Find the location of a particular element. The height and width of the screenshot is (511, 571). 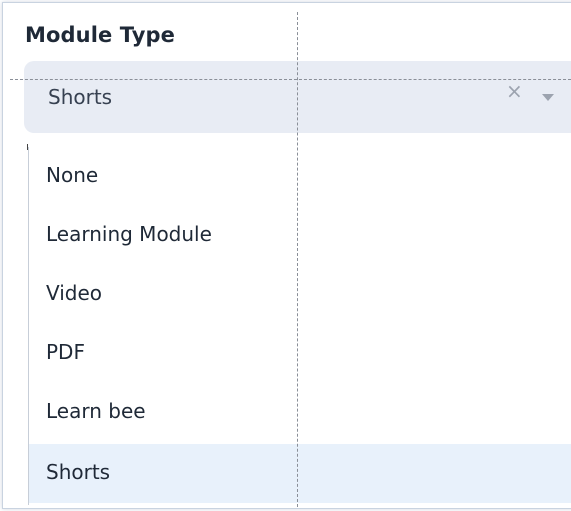

option-learn-bee: Learn bee is located at coordinates (300, 412).